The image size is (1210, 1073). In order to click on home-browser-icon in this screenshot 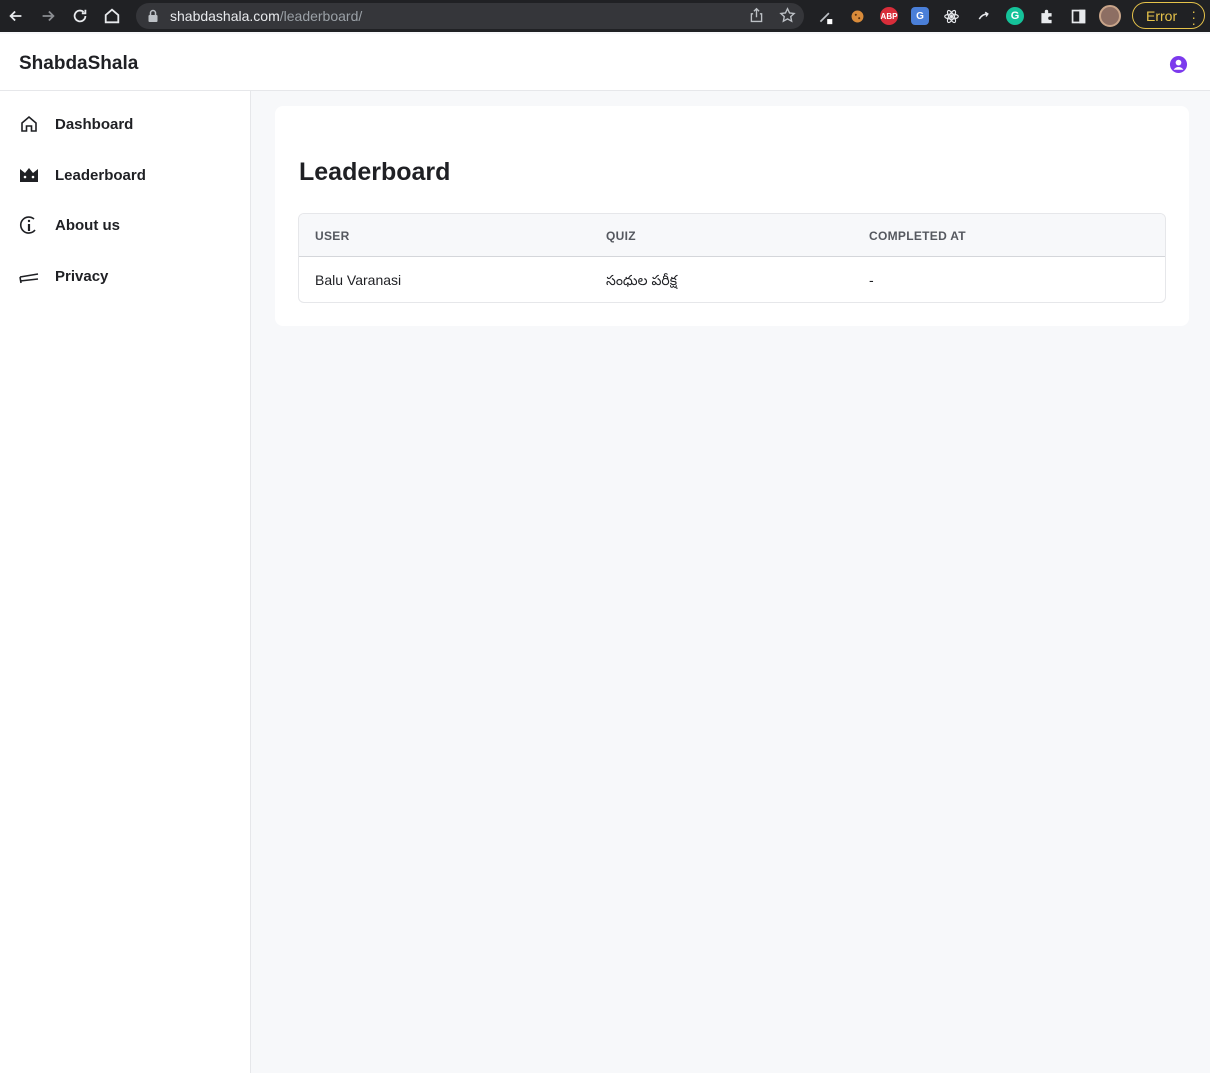, I will do `click(112, 16)`.